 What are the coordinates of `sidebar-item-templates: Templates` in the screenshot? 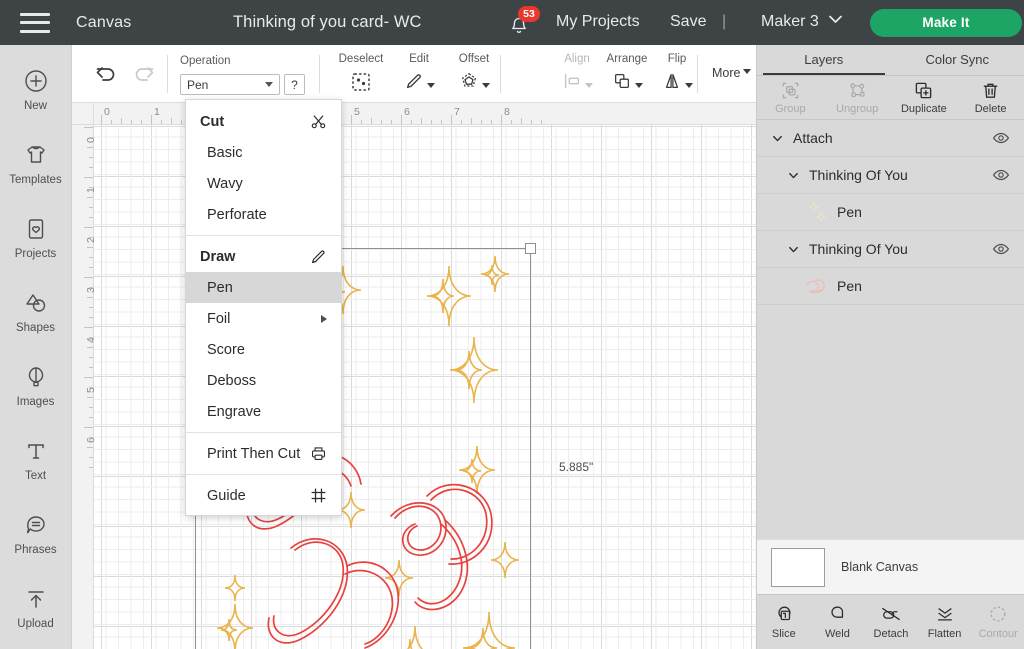 It's located at (35, 164).